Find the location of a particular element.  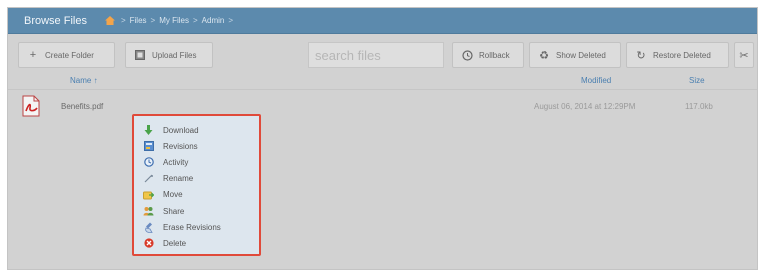

menu-item-download: Download is located at coordinates (196, 130).